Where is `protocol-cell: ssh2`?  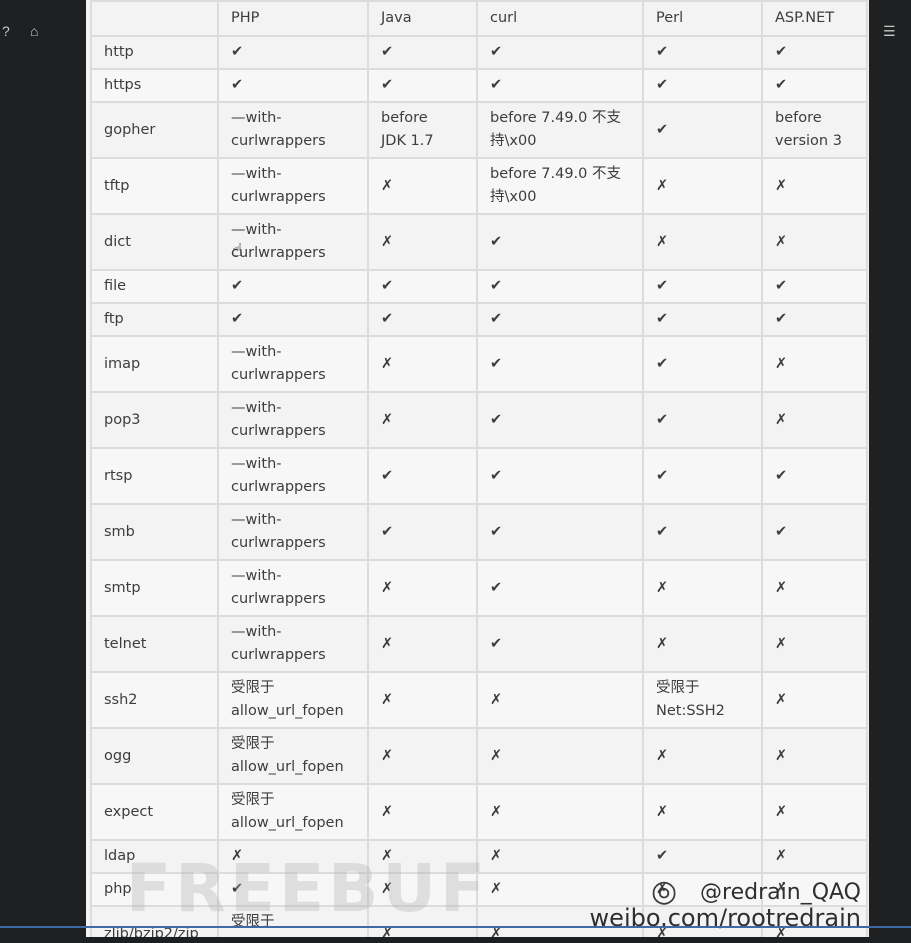 protocol-cell: ssh2 is located at coordinates (154, 700).